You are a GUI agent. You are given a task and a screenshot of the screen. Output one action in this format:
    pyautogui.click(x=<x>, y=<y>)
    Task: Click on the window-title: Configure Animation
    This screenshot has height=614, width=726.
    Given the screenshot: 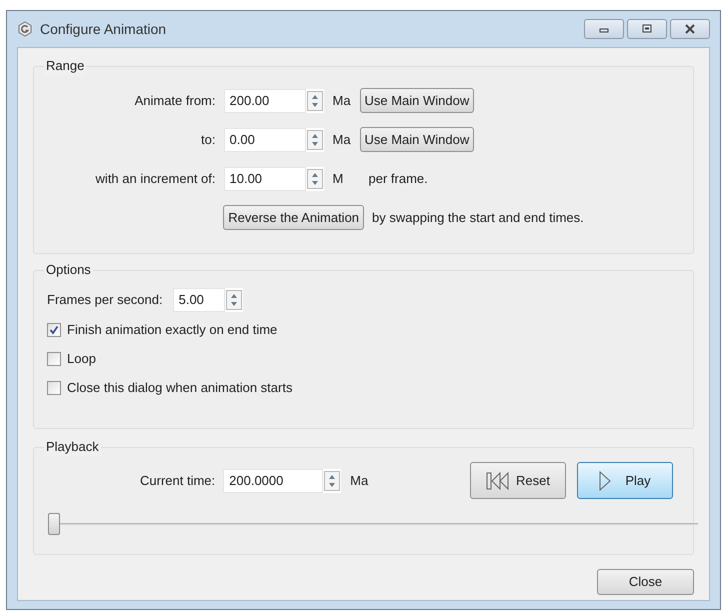 What is the action you would take?
    pyautogui.click(x=103, y=29)
    